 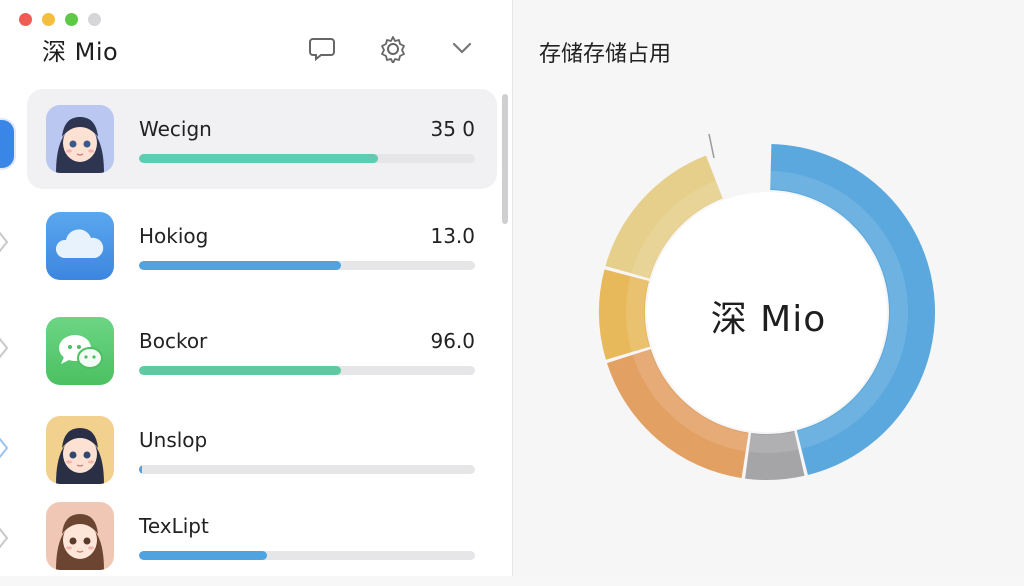 What do you see at coordinates (80, 536) in the screenshot?
I see `anime-girl-brown-icon` at bounding box center [80, 536].